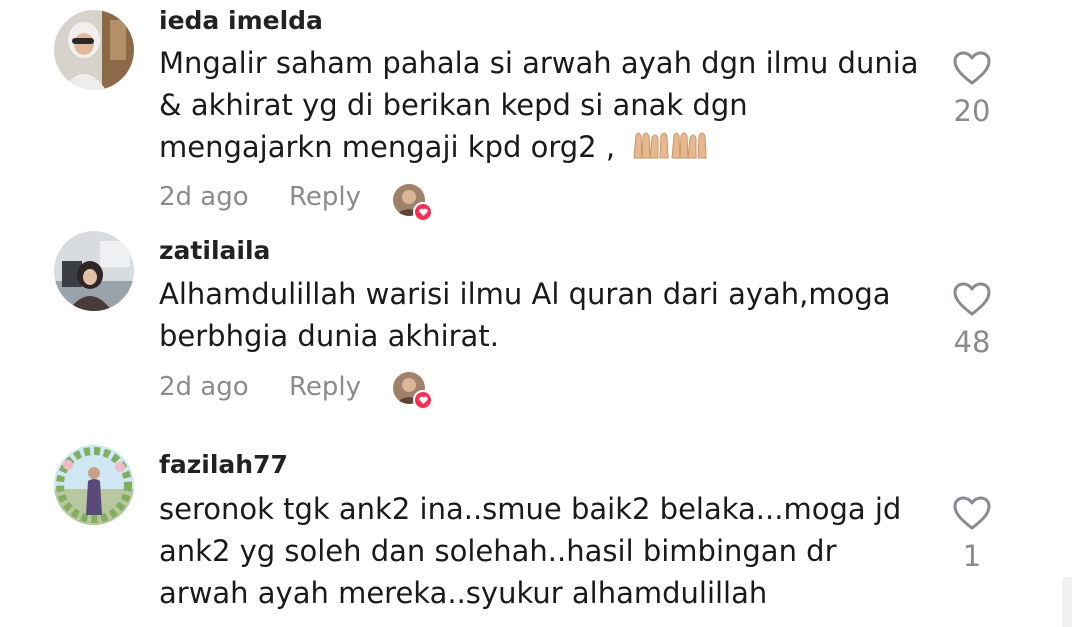 The height and width of the screenshot is (627, 1072). What do you see at coordinates (1067, 602) in the screenshot?
I see `scrollbar` at bounding box center [1067, 602].